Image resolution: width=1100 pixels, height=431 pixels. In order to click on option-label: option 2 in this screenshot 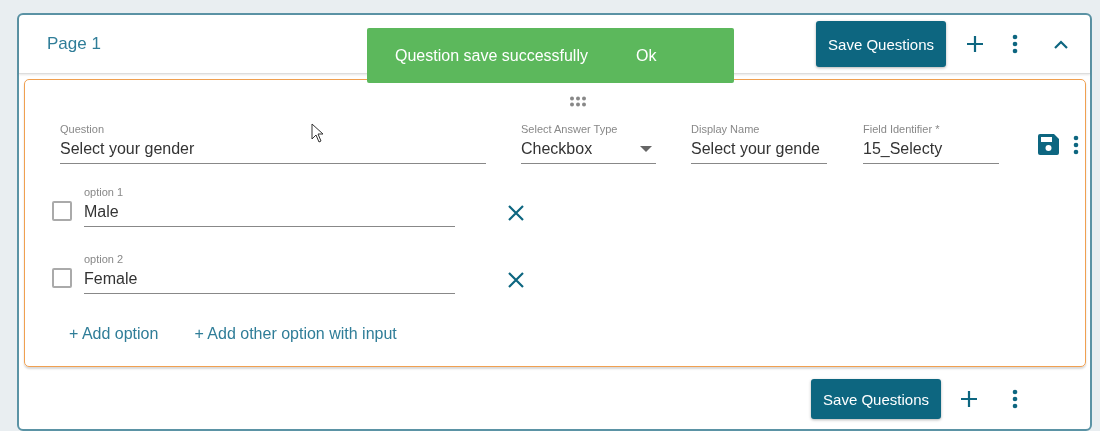, I will do `click(104, 259)`.